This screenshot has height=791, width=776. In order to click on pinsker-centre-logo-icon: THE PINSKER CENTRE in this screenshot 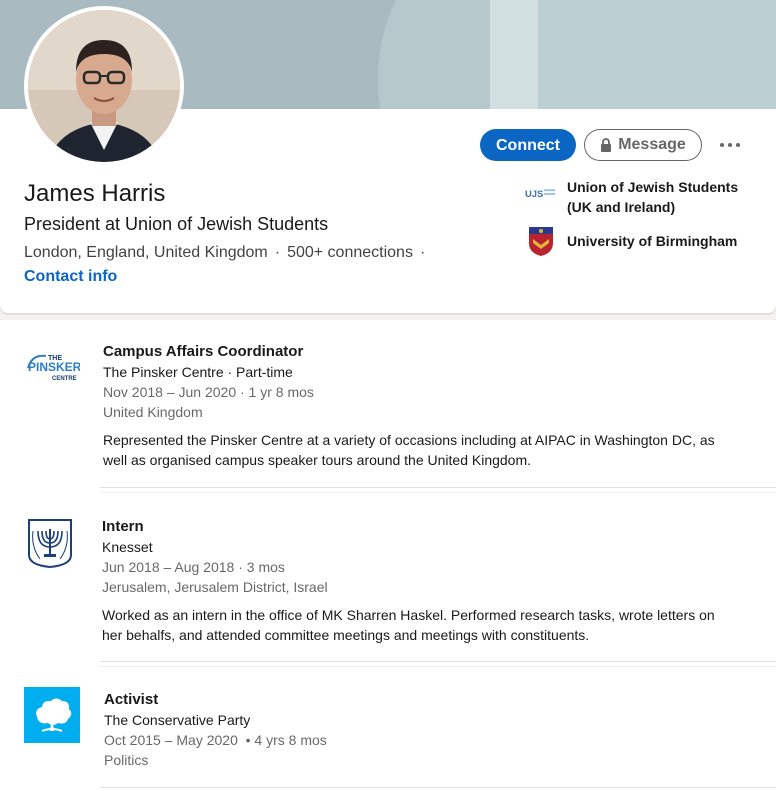, I will do `click(53, 369)`.